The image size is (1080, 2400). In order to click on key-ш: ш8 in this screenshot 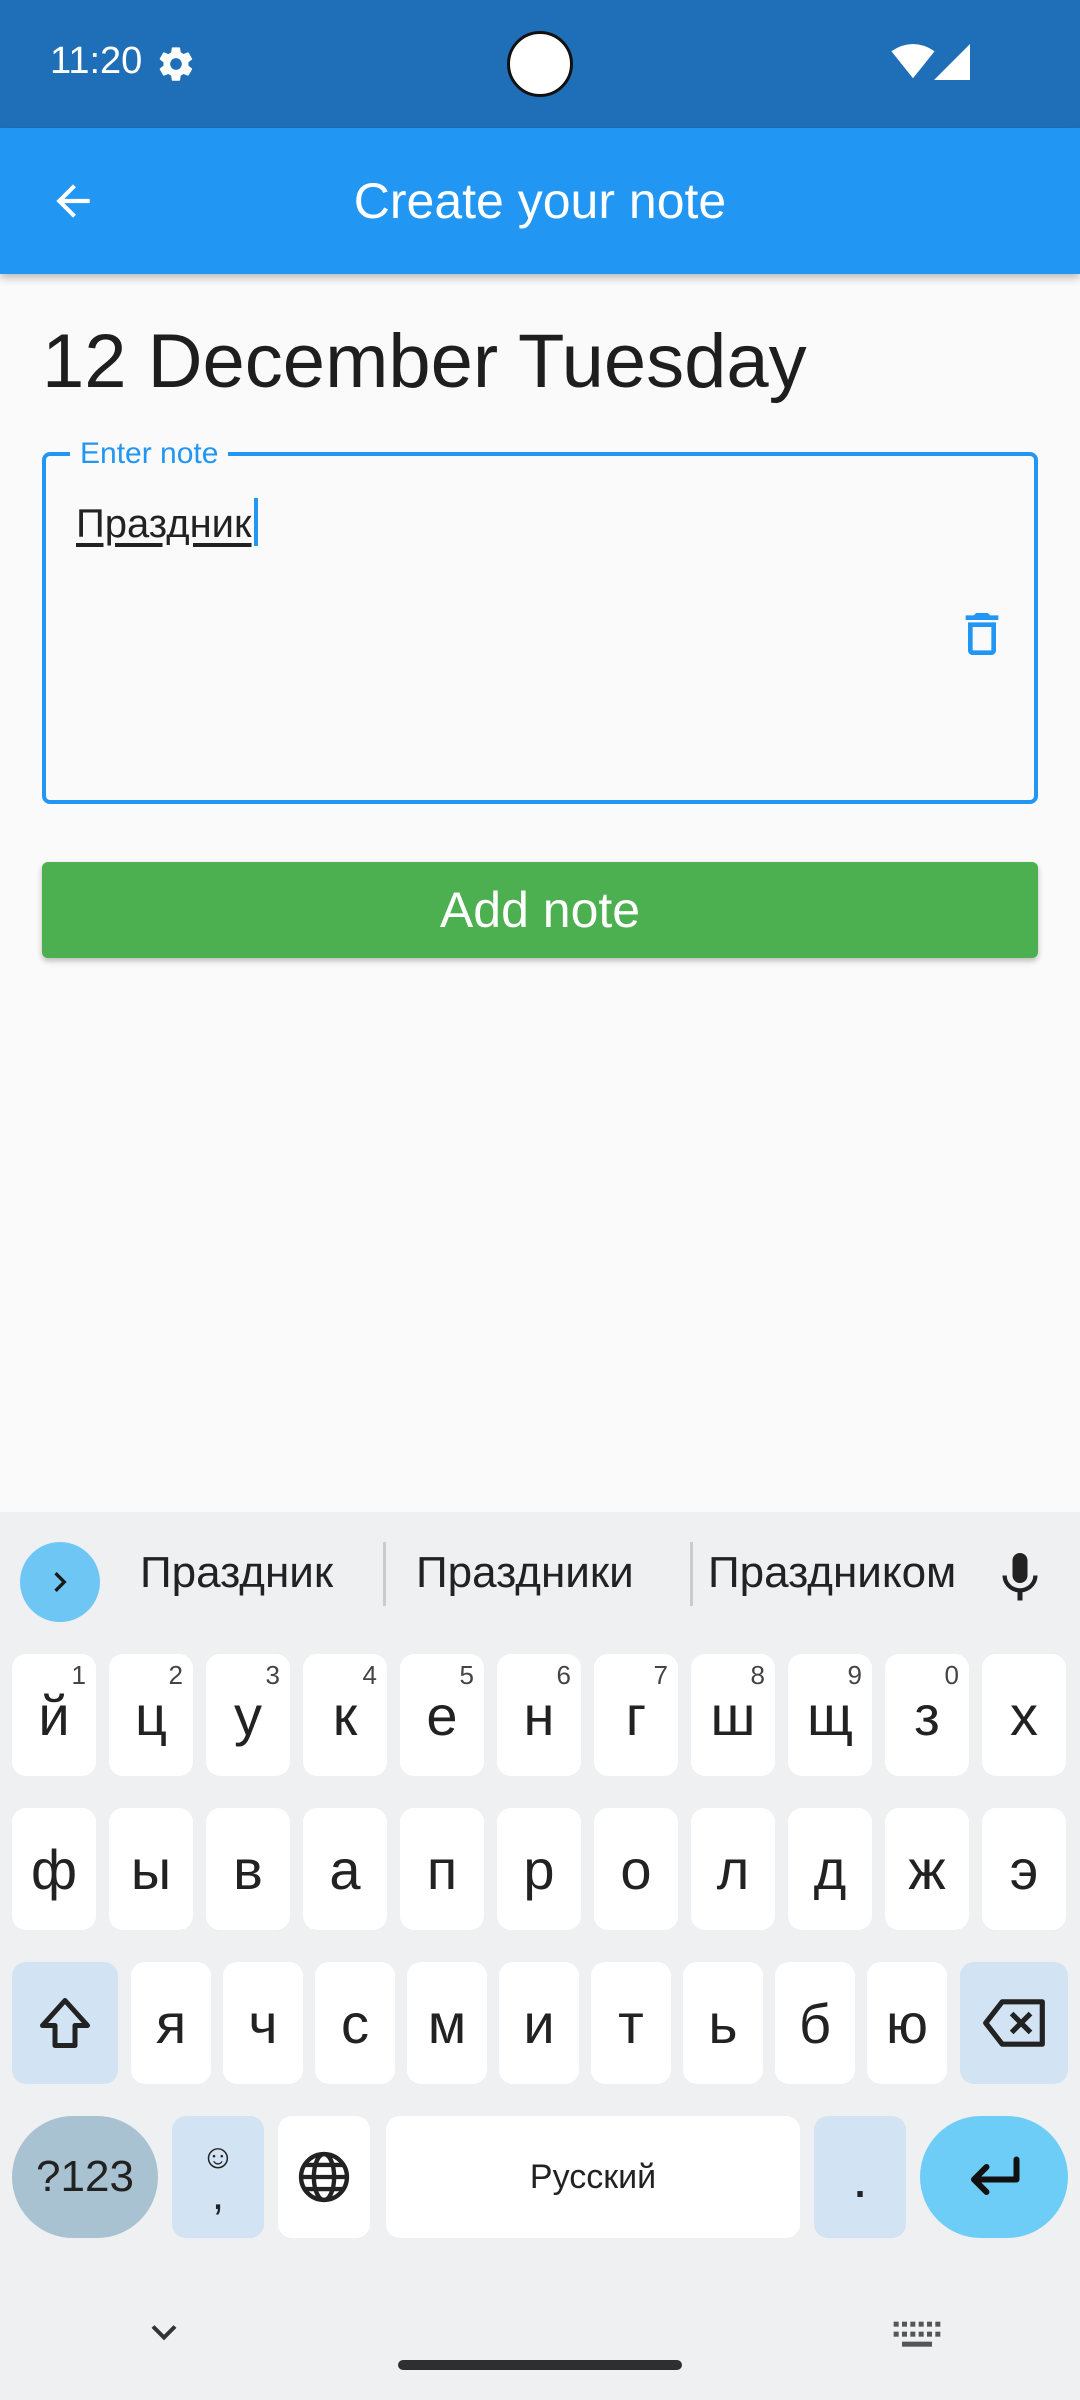, I will do `click(733, 1715)`.